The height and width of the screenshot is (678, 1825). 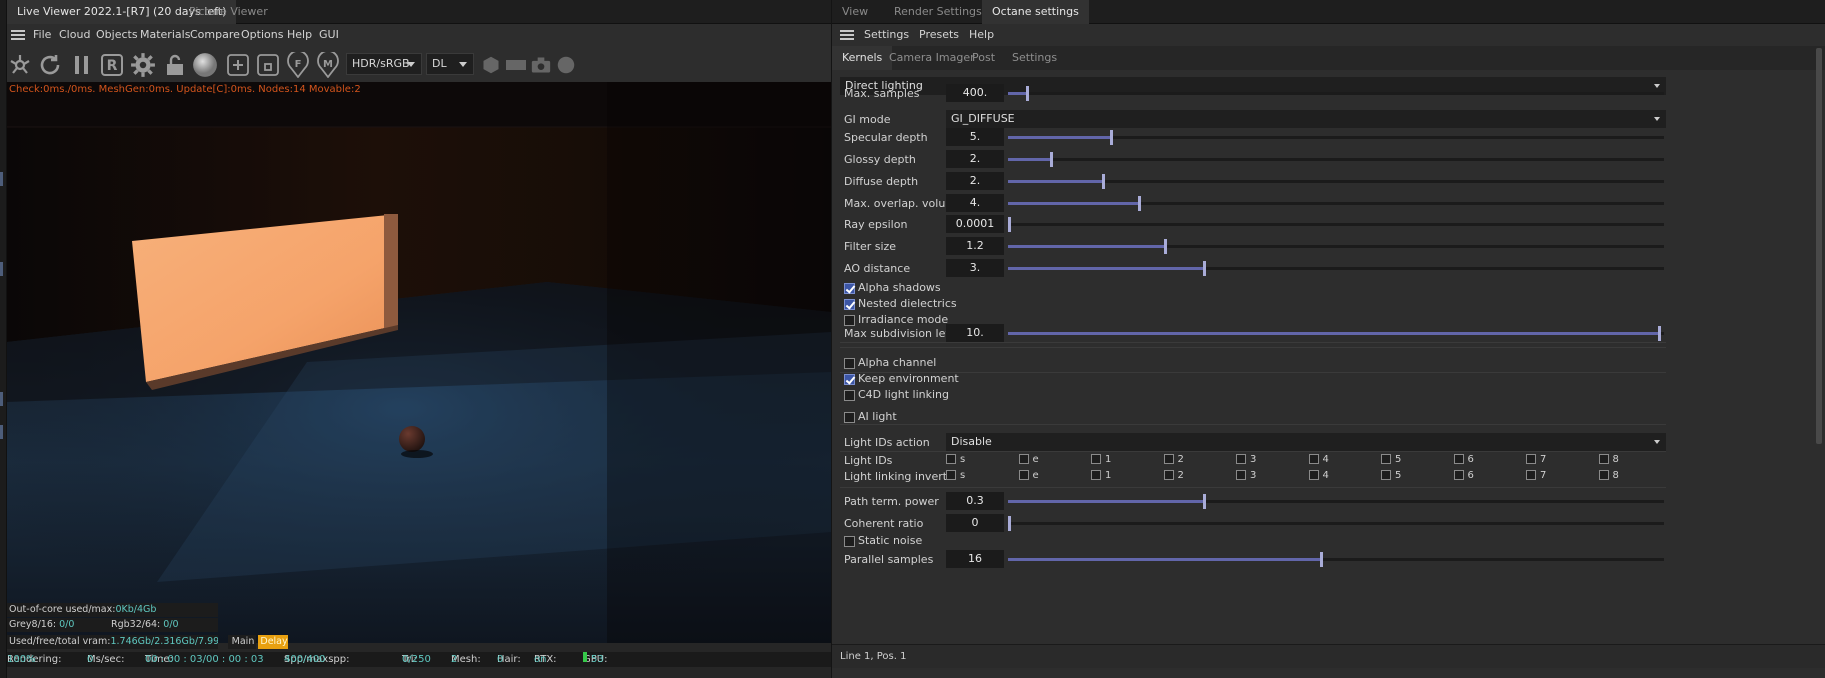 I want to click on light-id-1-checkbox, so click(x=1096, y=459).